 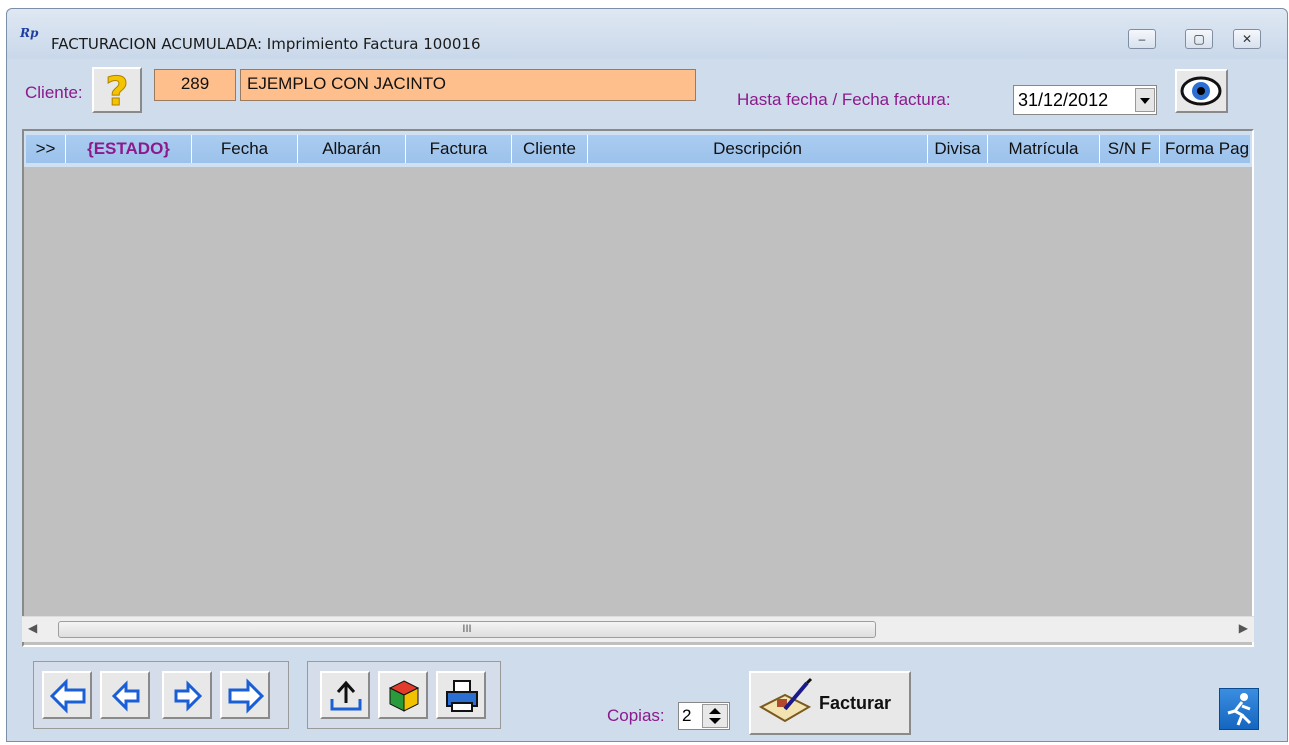 I want to click on col-descripcion: Descripción, so click(x=758, y=149).